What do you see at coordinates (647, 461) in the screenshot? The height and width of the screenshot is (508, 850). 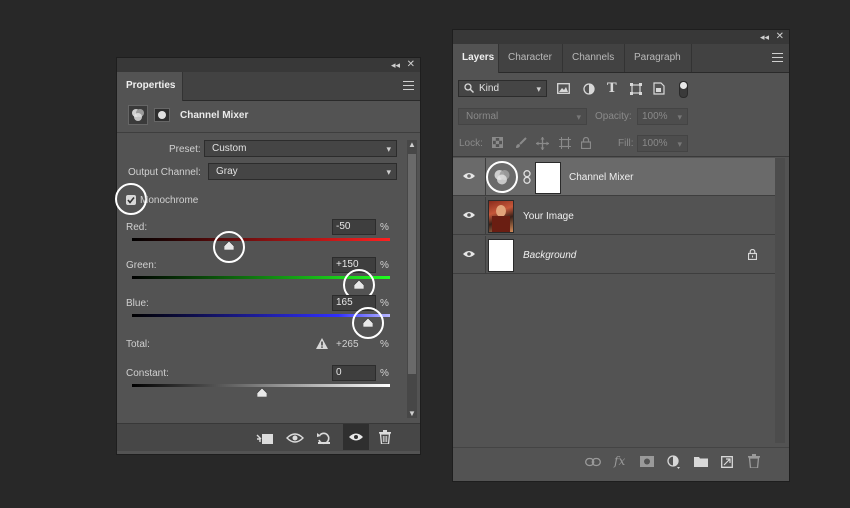 I see `add-mask-icon` at bounding box center [647, 461].